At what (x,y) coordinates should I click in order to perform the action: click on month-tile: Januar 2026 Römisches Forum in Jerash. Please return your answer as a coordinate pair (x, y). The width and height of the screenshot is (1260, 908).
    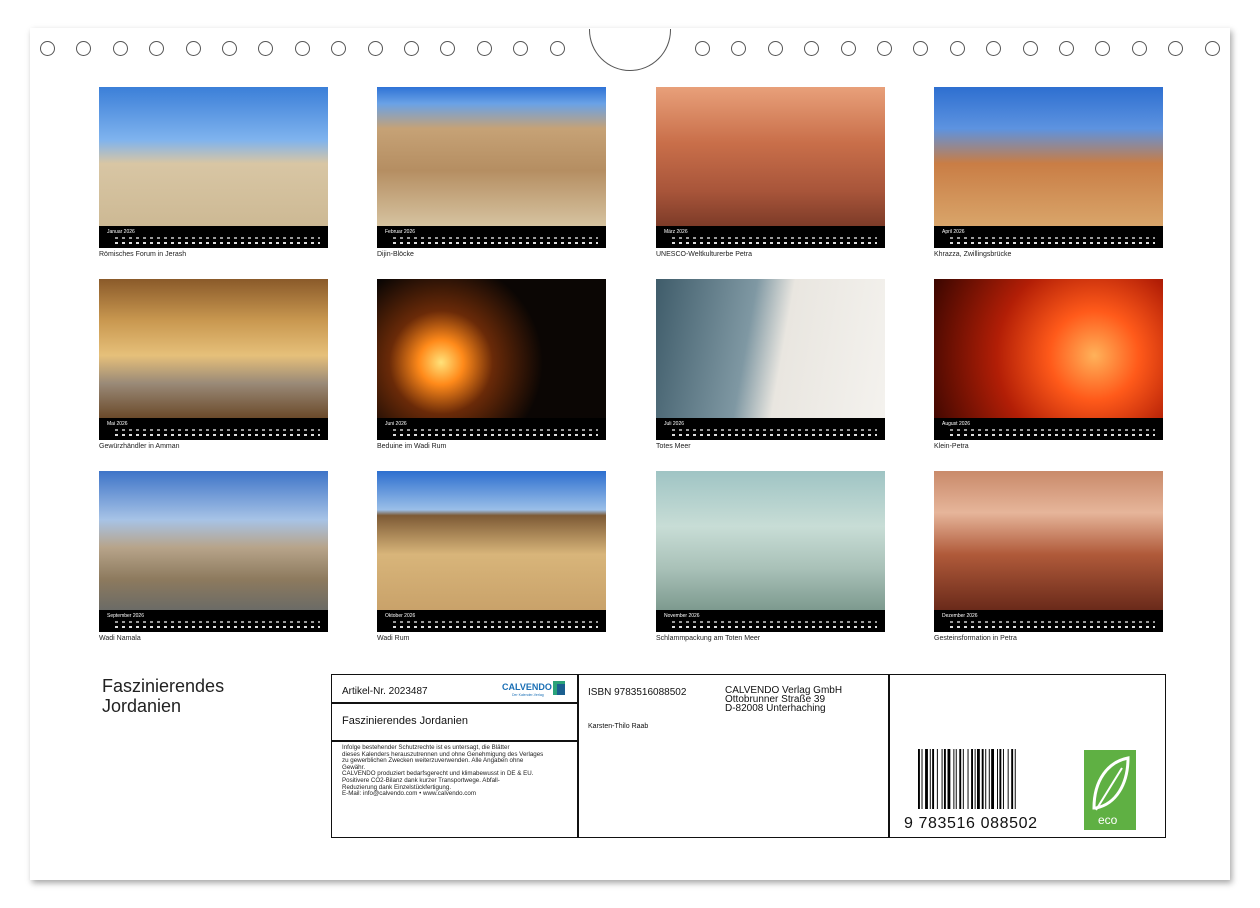
    Looking at the image, I should click on (213, 172).